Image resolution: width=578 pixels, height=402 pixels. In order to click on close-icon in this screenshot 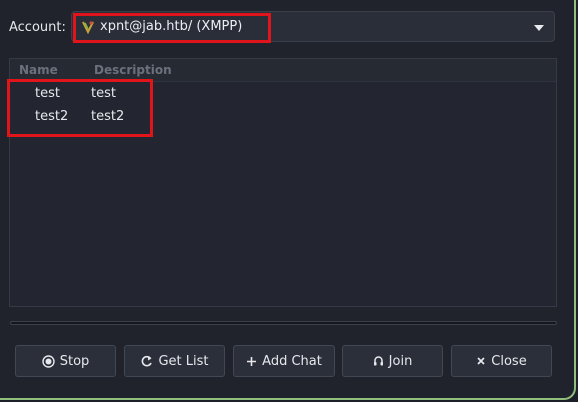, I will do `click(481, 361)`.